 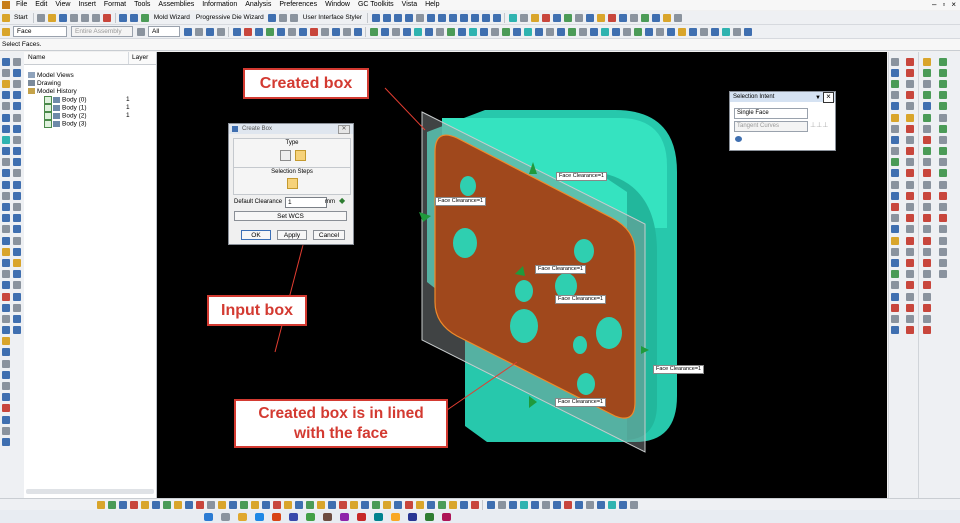 I want to click on mold-wizard-button: Mold Wizard, so click(x=172, y=17).